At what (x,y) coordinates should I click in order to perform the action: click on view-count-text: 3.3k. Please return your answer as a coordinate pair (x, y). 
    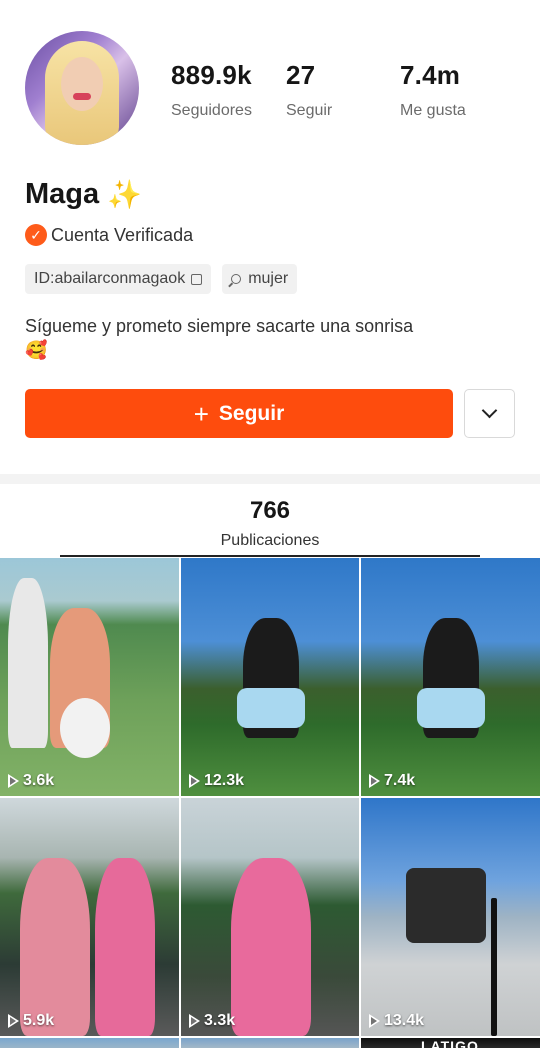
    Looking at the image, I should click on (220, 1020).